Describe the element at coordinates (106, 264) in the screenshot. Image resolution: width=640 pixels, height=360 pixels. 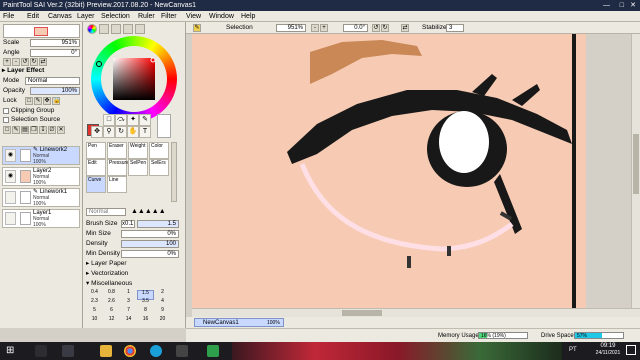
I see `layer-paper-section: ▸ Layer Paper` at that location.